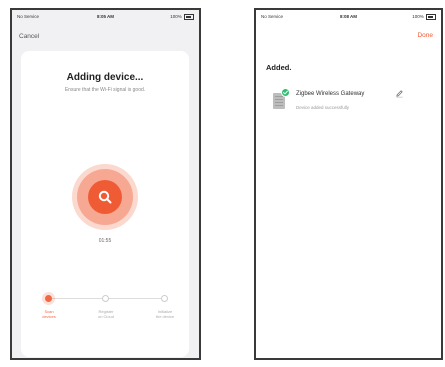 This screenshot has width=445, height=367. I want to click on step-label-scan: Scan devices, so click(49, 314).